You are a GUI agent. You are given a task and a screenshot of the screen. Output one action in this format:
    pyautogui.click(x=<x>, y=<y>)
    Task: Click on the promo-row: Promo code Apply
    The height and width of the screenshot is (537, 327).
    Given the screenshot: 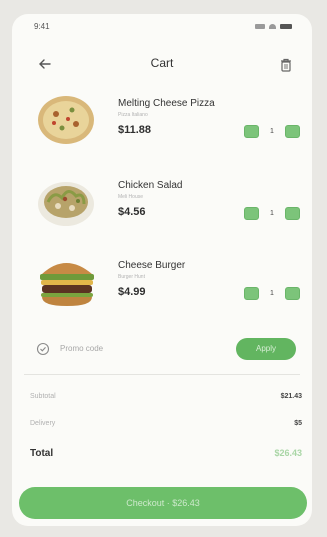 What is the action you would take?
    pyautogui.click(x=165, y=350)
    